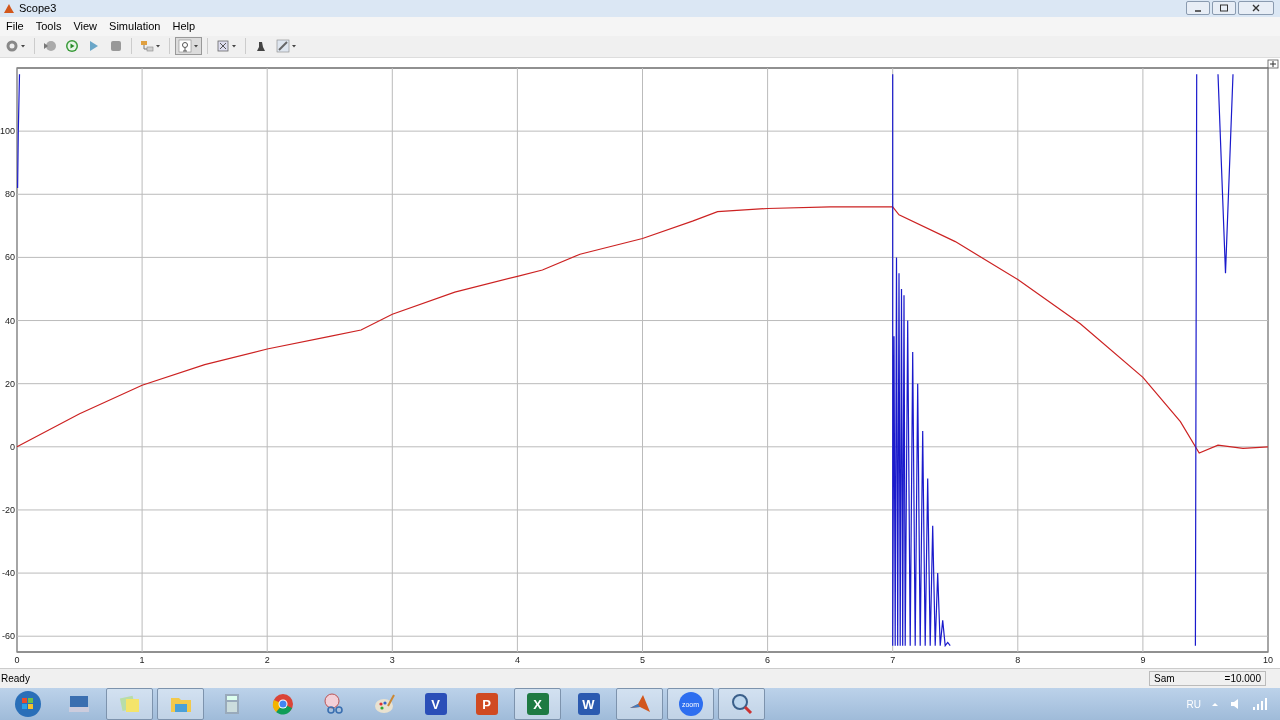  What do you see at coordinates (261, 46) in the screenshot?
I see `stamp-icon` at bounding box center [261, 46].